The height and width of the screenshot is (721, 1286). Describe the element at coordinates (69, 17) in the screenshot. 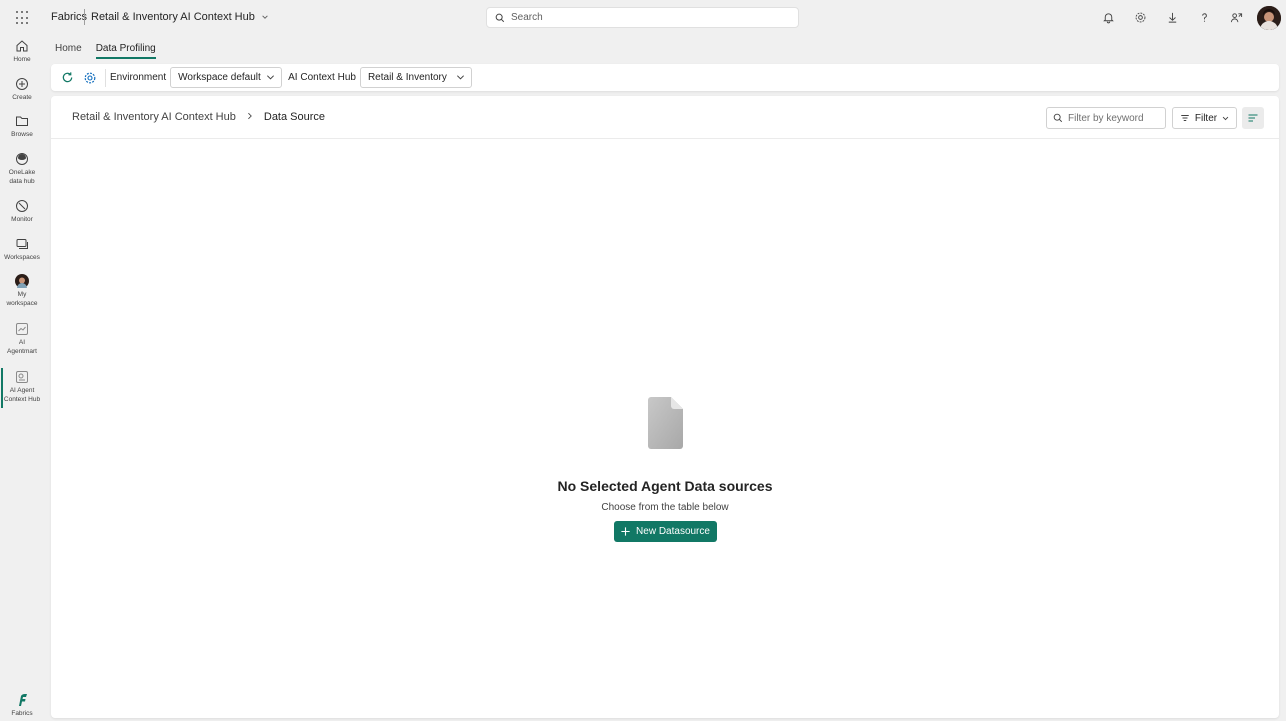

I see `brand-name: Fabrics` at that location.